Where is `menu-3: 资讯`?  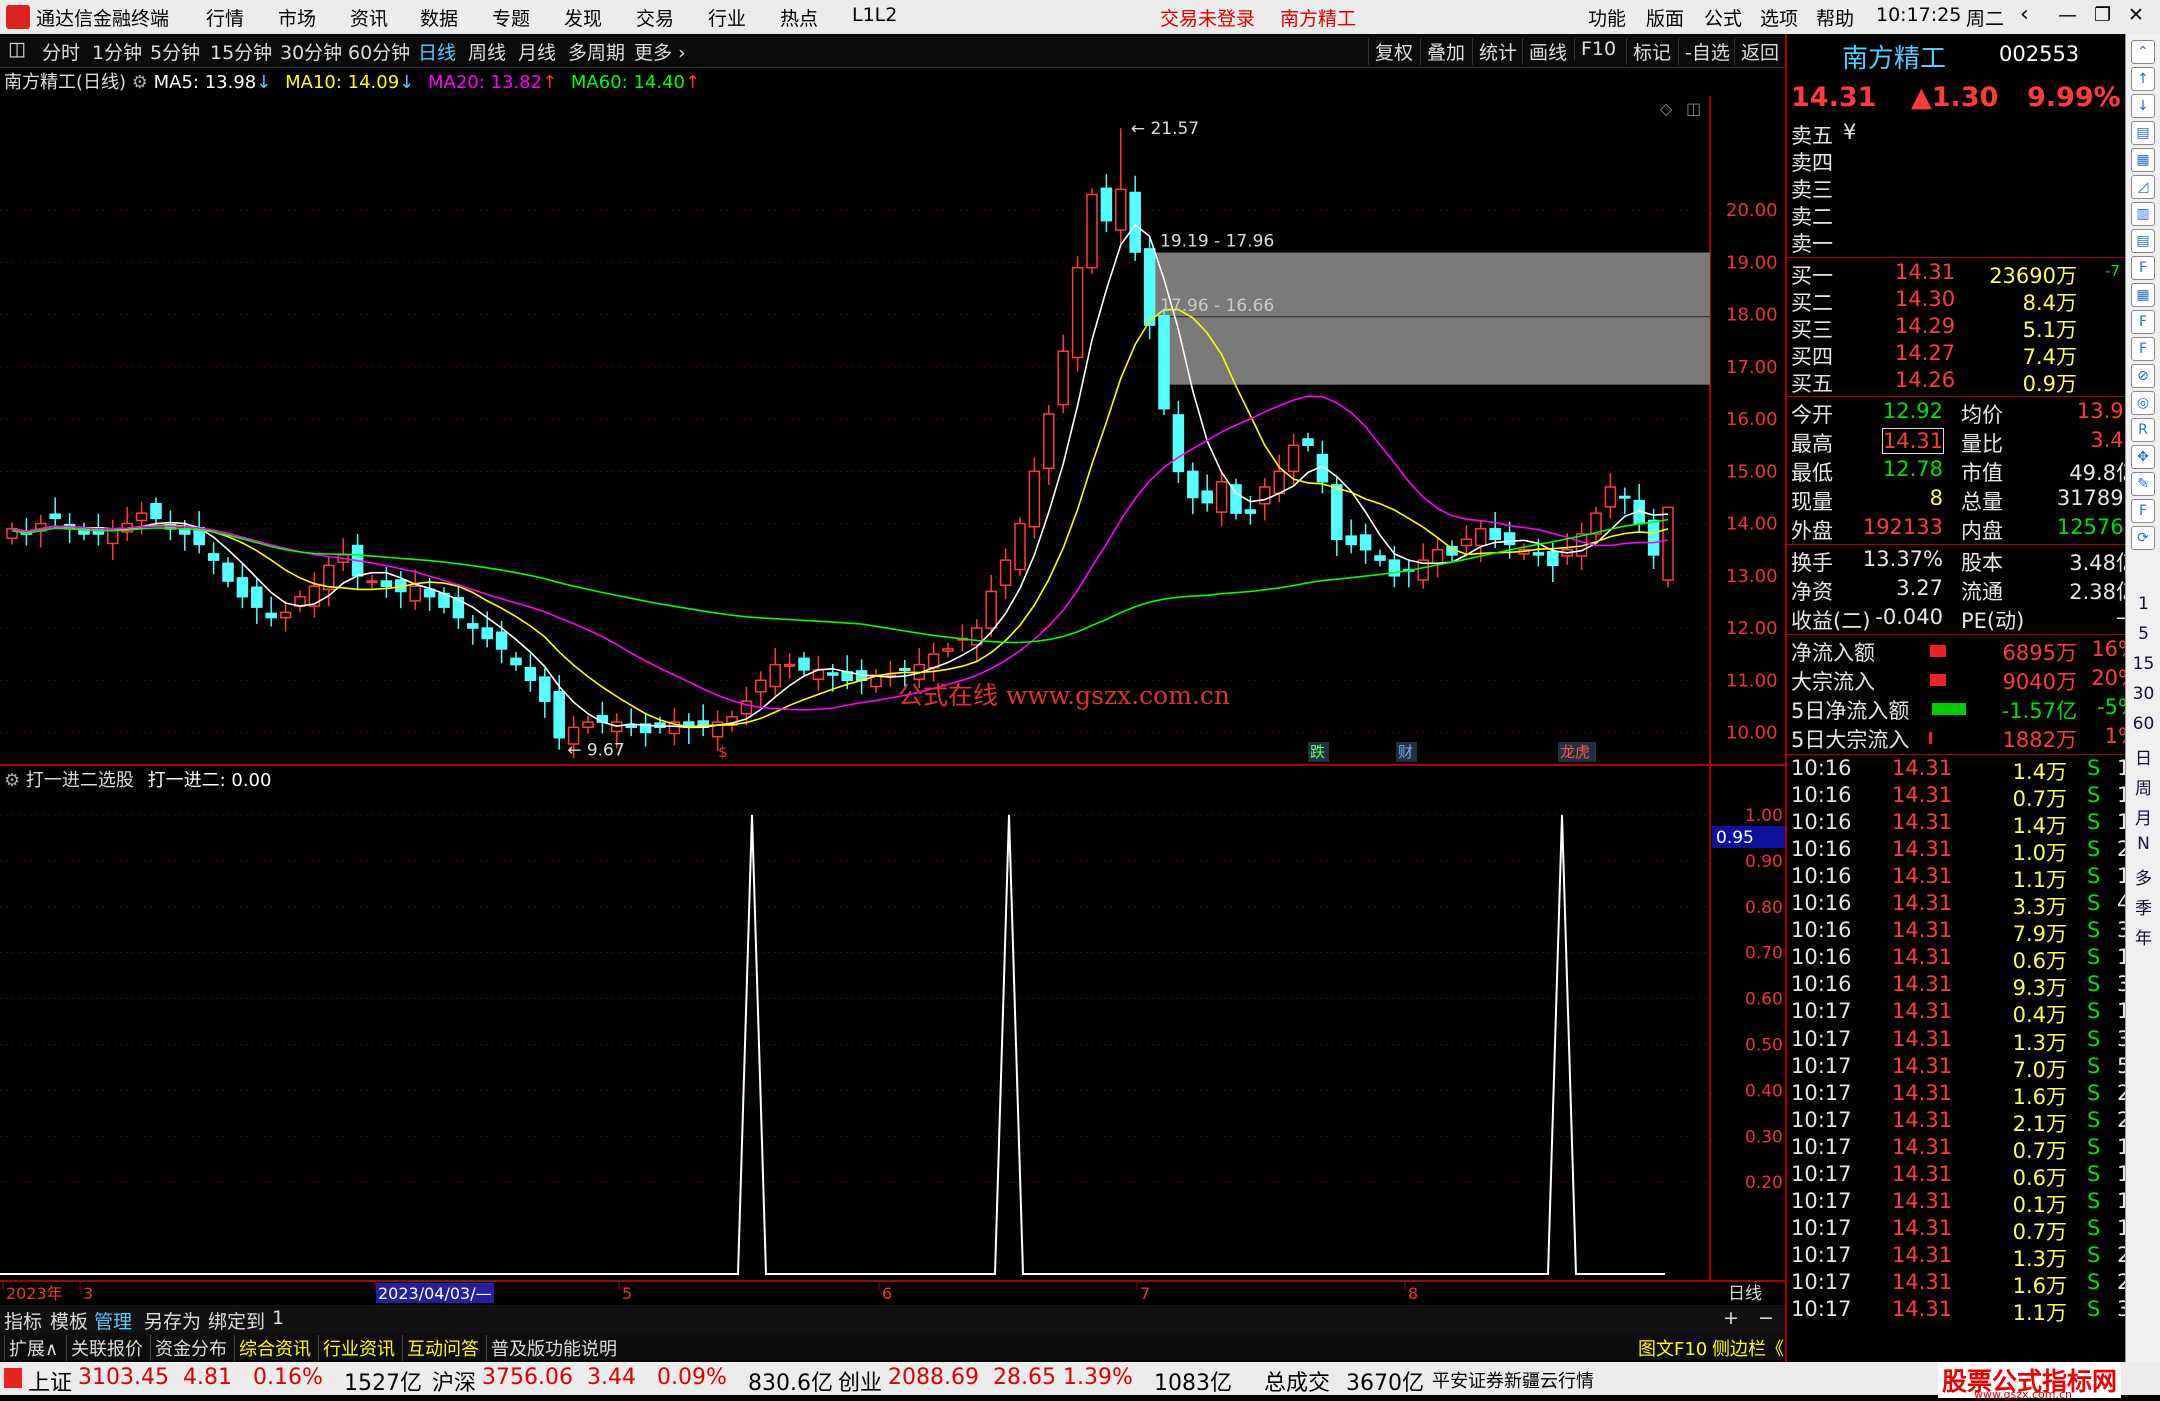 menu-3: 资讯 is located at coordinates (369, 17).